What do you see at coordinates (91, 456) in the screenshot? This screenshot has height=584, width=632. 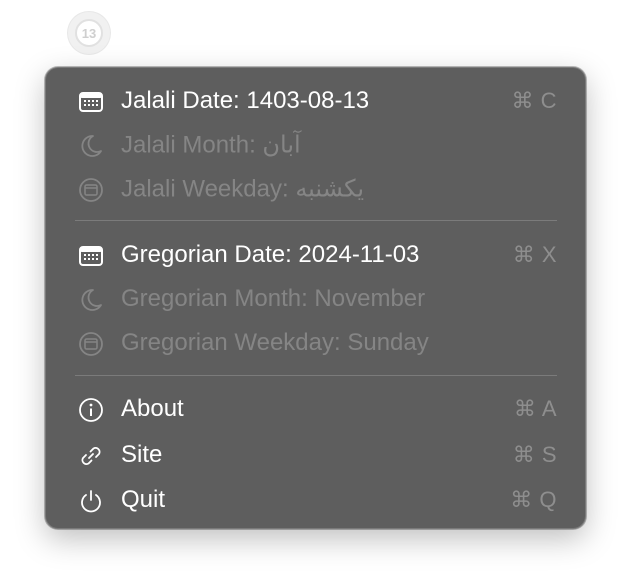 I see `link-icon` at bounding box center [91, 456].